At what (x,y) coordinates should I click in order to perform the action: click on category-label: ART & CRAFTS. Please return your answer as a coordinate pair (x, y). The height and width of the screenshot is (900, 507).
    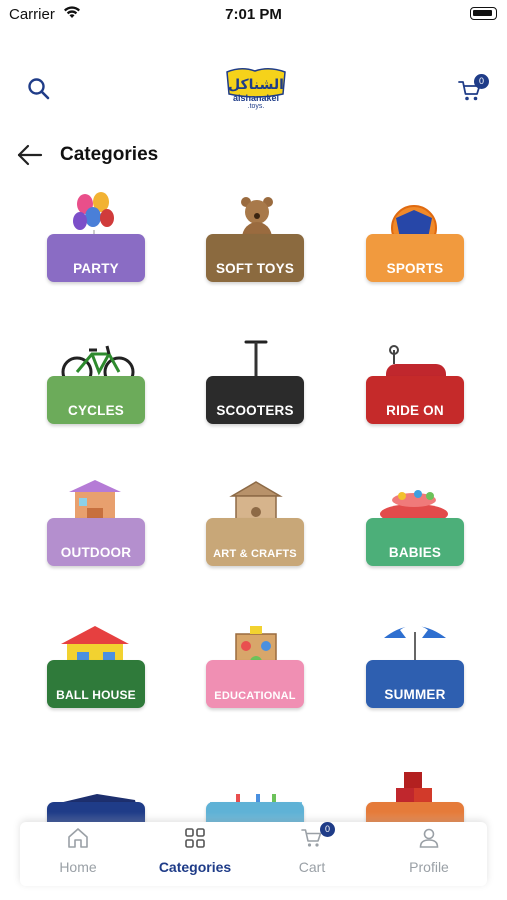
    Looking at the image, I should click on (255, 554).